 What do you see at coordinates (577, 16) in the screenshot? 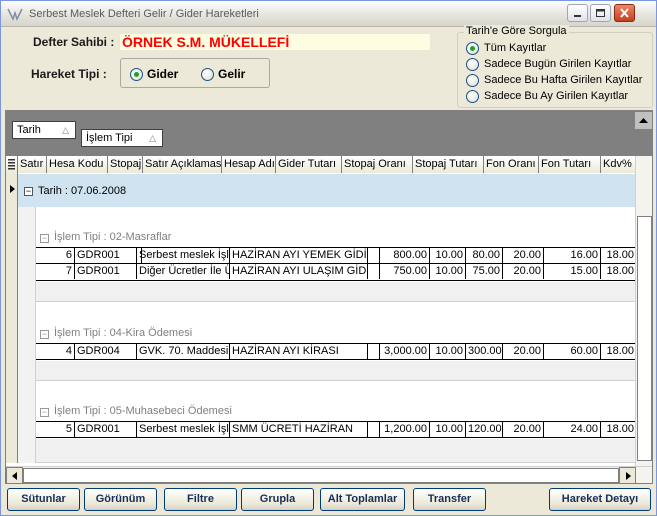
I see `minimize-icon` at bounding box center [577, 16].